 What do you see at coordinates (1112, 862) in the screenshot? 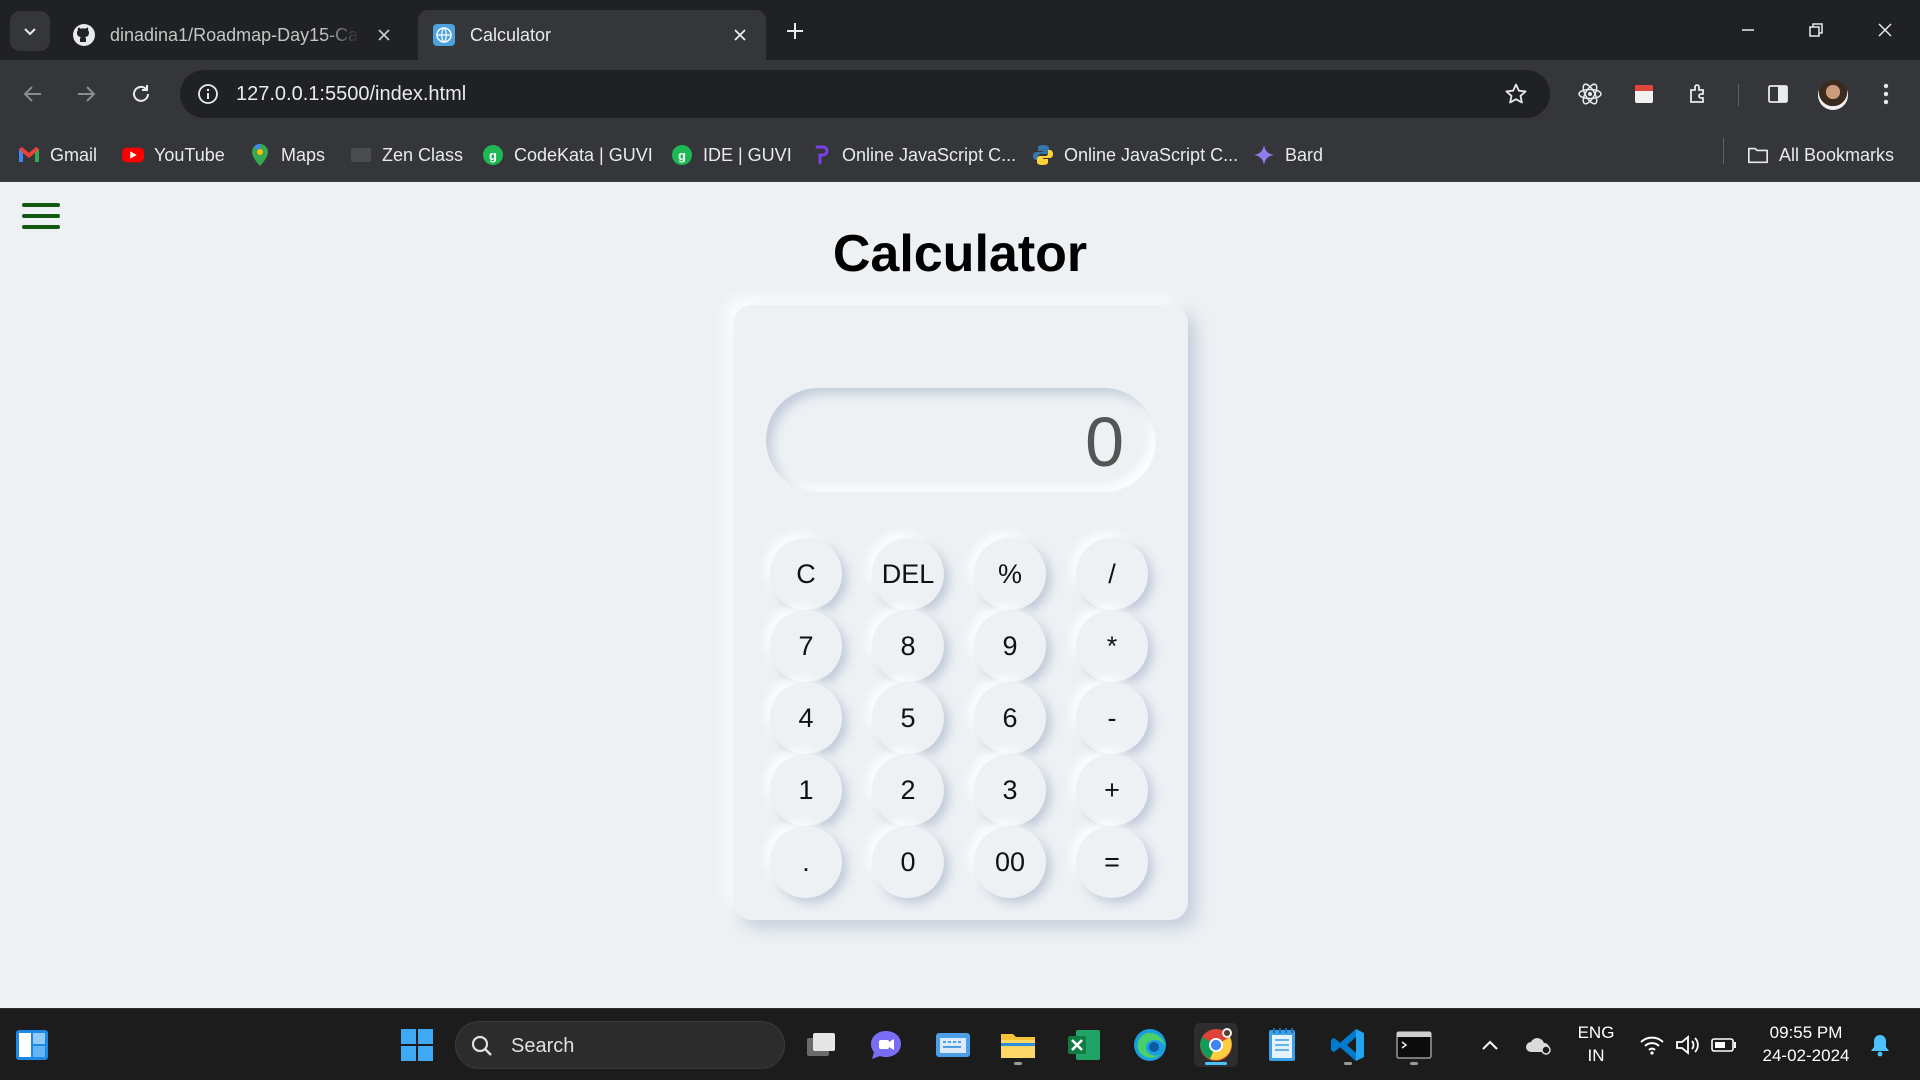
I see `key-equals: =` at bounding box center [1112, 862].